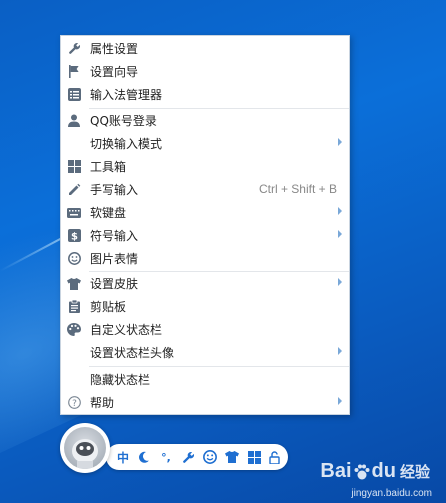 This screenshot has height=503, width=446. Describe the element at coordinates (205, 379) in the screenshot. I see `menu-item-hide-statusbar: 隐藏状态栏` at that location.